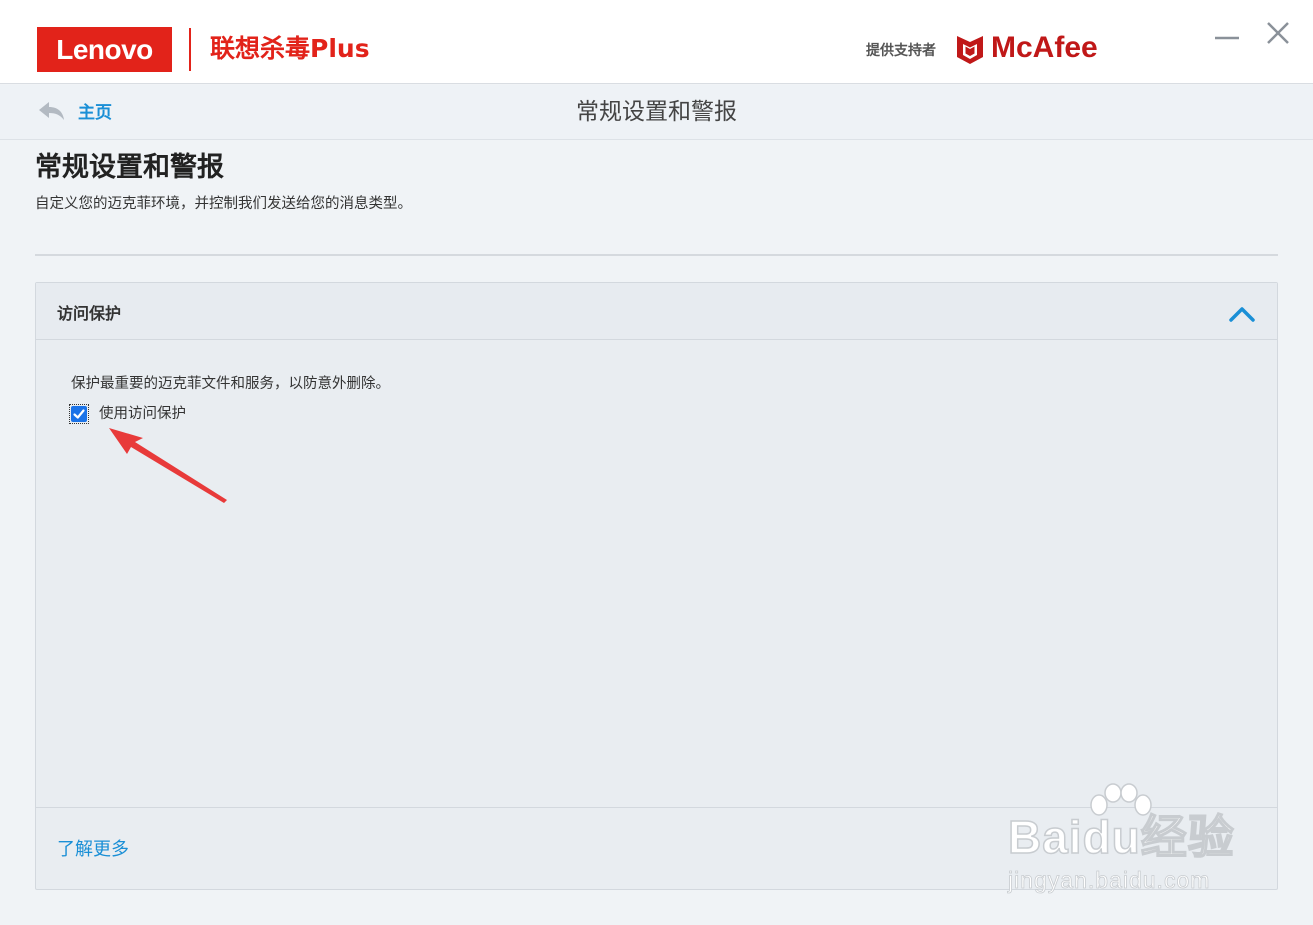  I want to click on mcafee-shield-icon, so click(970, 50).